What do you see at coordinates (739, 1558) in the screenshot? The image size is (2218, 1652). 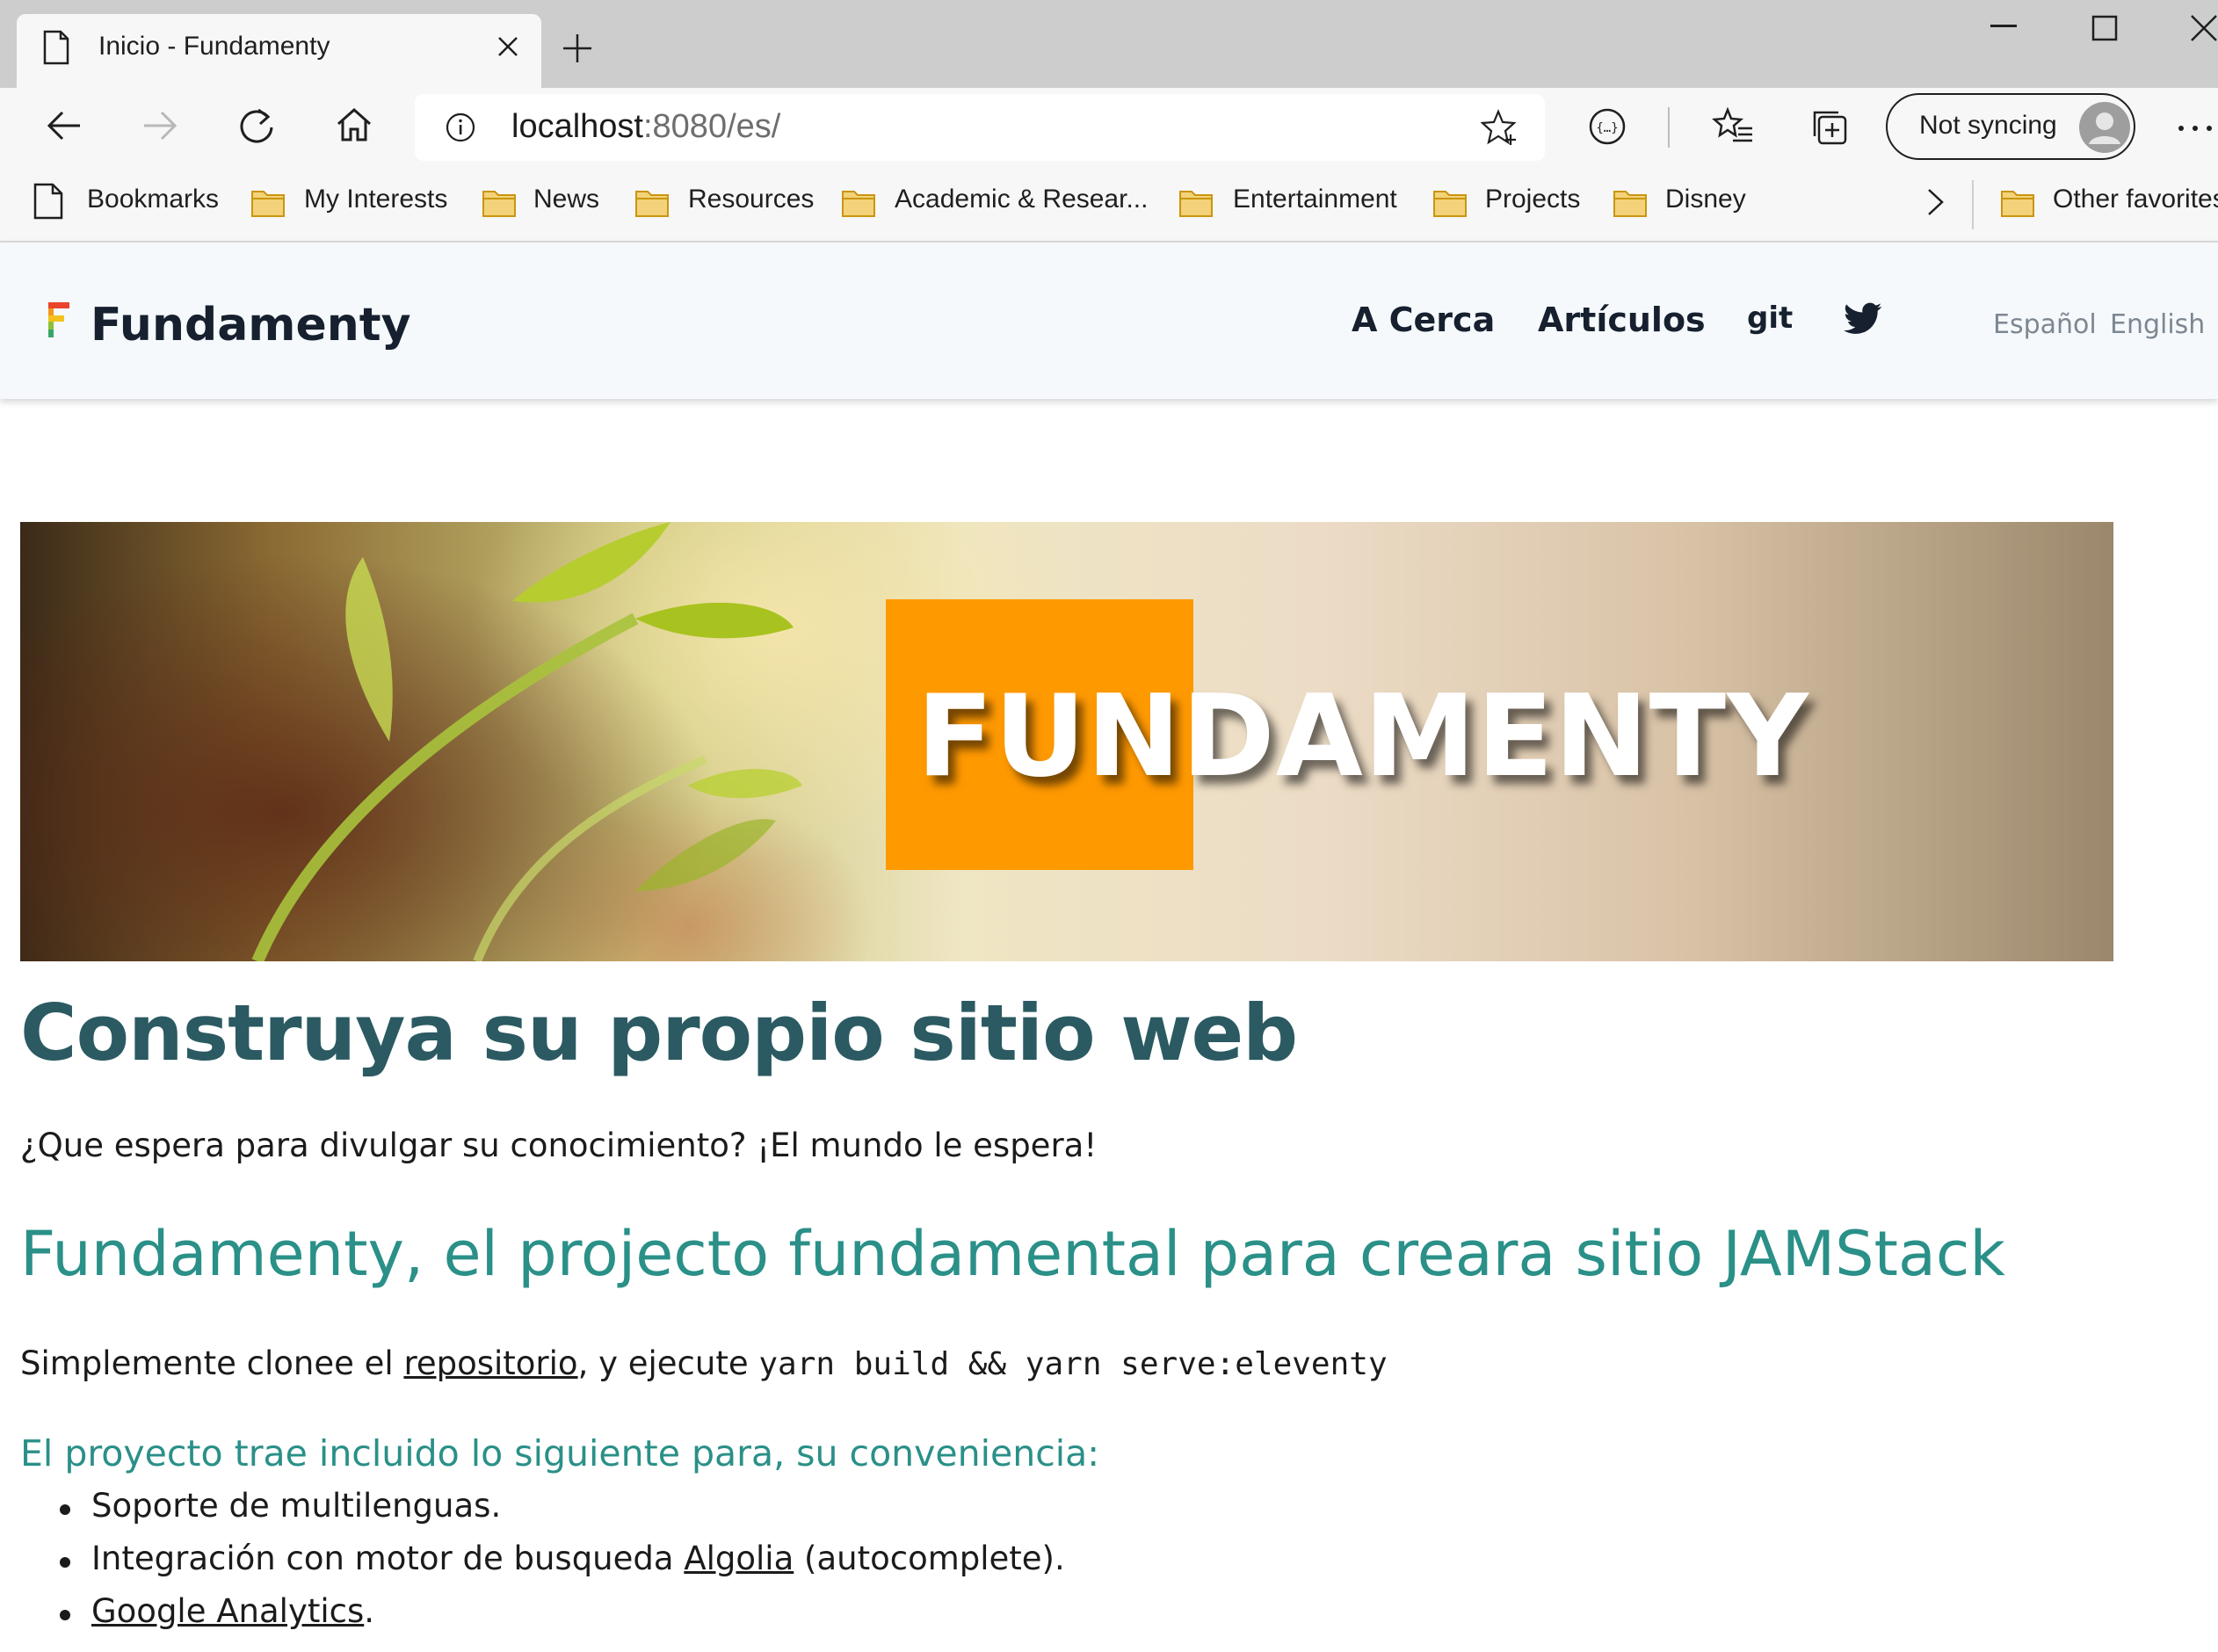 I see `algolia-link: Algolia` at bounding box center [739, 1558].